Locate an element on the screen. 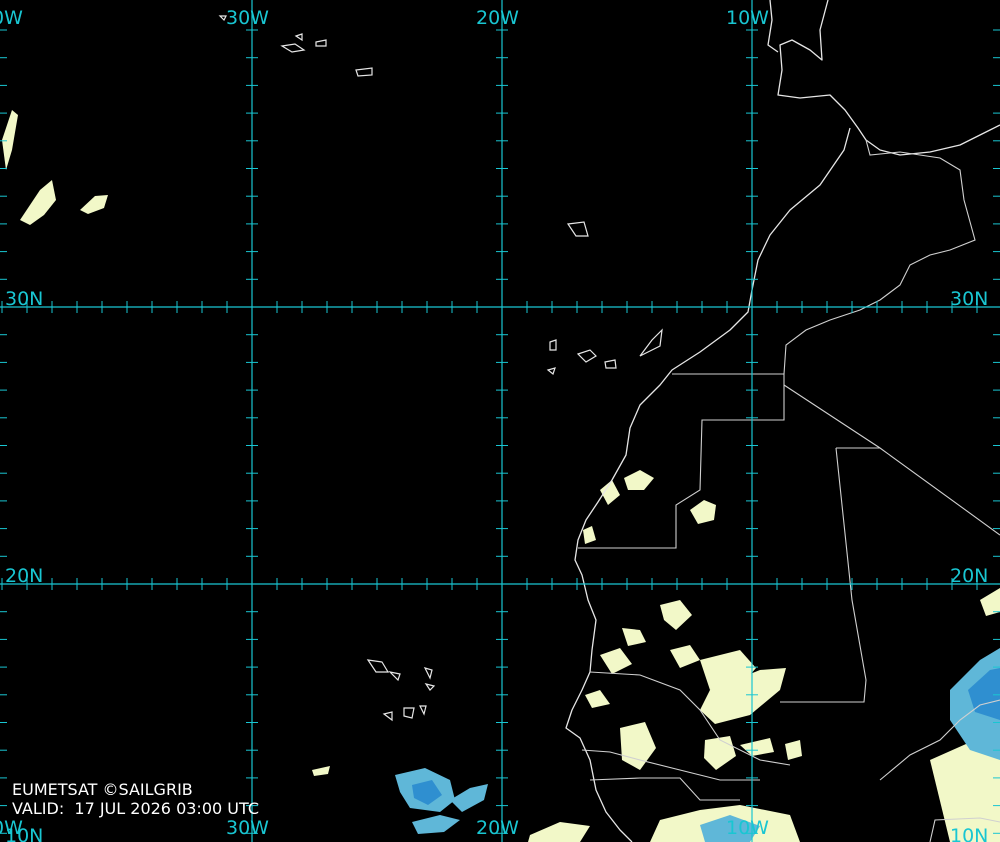  lat-label-right-30n: 30N is located at coordinates (969, 299).